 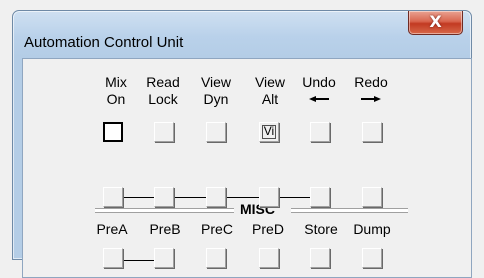 I want to click on label-prea: PreA, so click(x=112, y=229).